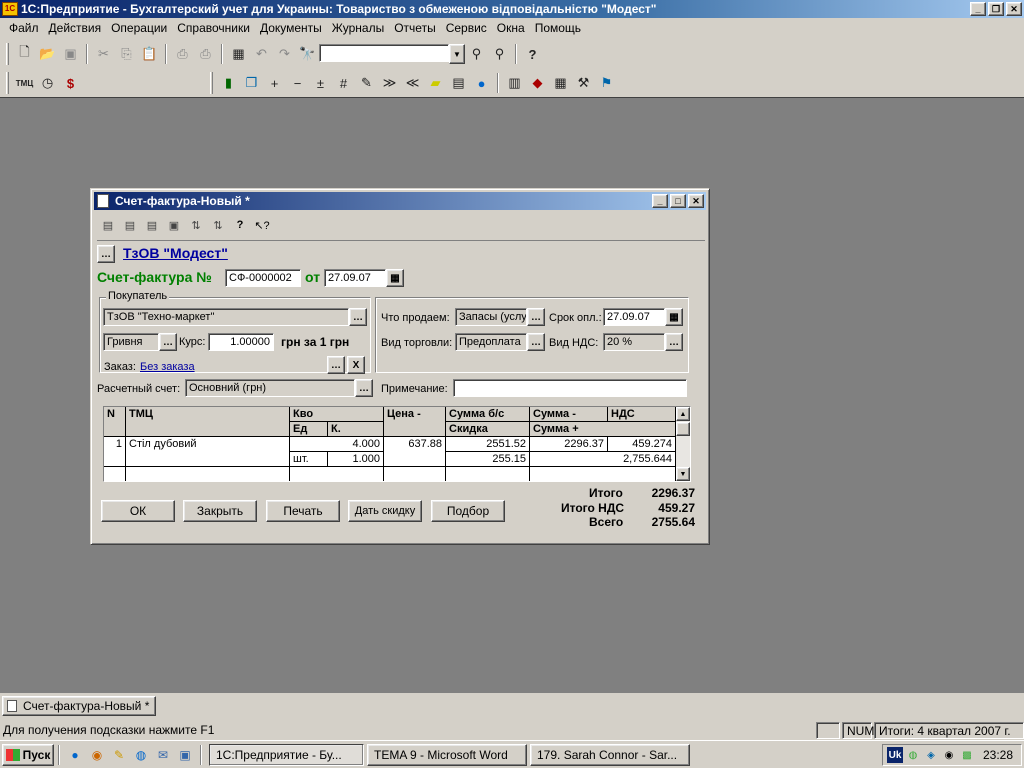 The image size is (1024, 768). I want to click on cell-vat: 459.274, so click(642, 444).